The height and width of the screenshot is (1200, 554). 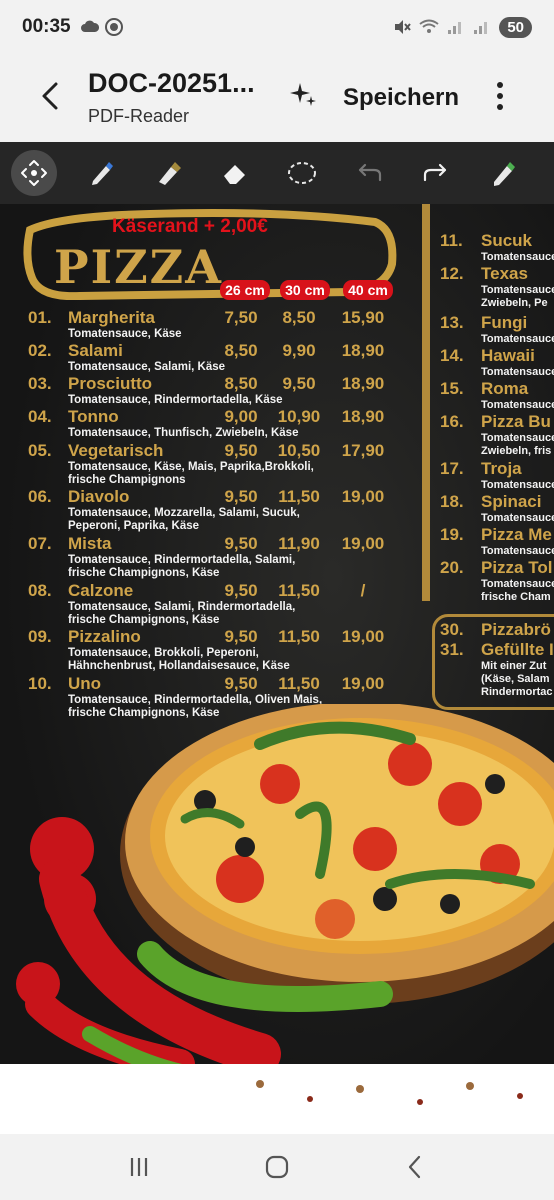 I want to click on save-button: Speichern, so click(x=401, y=98).